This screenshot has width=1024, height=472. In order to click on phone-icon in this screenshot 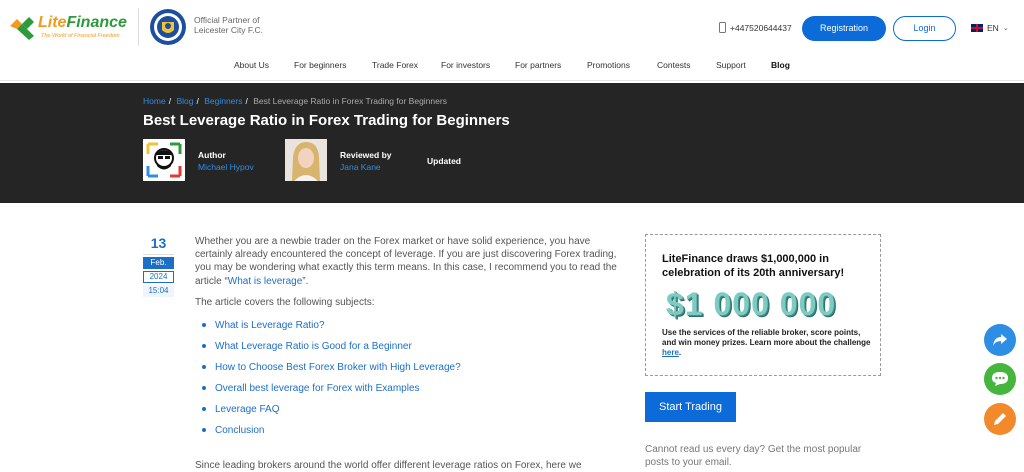, I will do `click(722, 27)`.